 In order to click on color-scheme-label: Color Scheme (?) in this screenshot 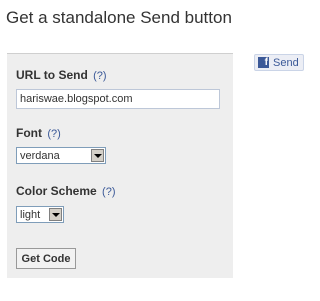, I will do `click(66, 191)`.